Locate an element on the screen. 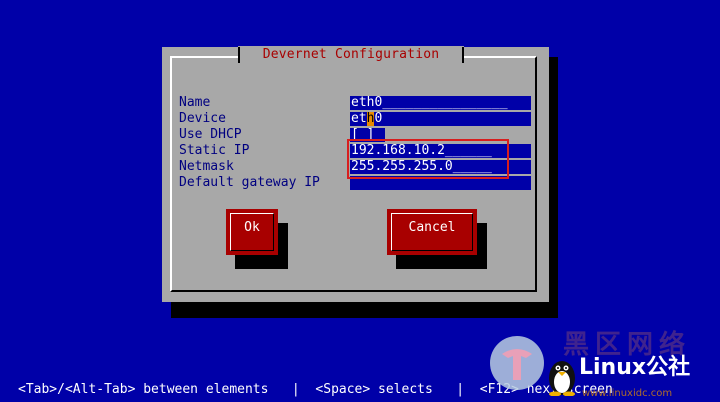 Image resolution: width=720 pixels, height=402 pixels. cancel-button: Cancel is located at coordinates (432, 232).